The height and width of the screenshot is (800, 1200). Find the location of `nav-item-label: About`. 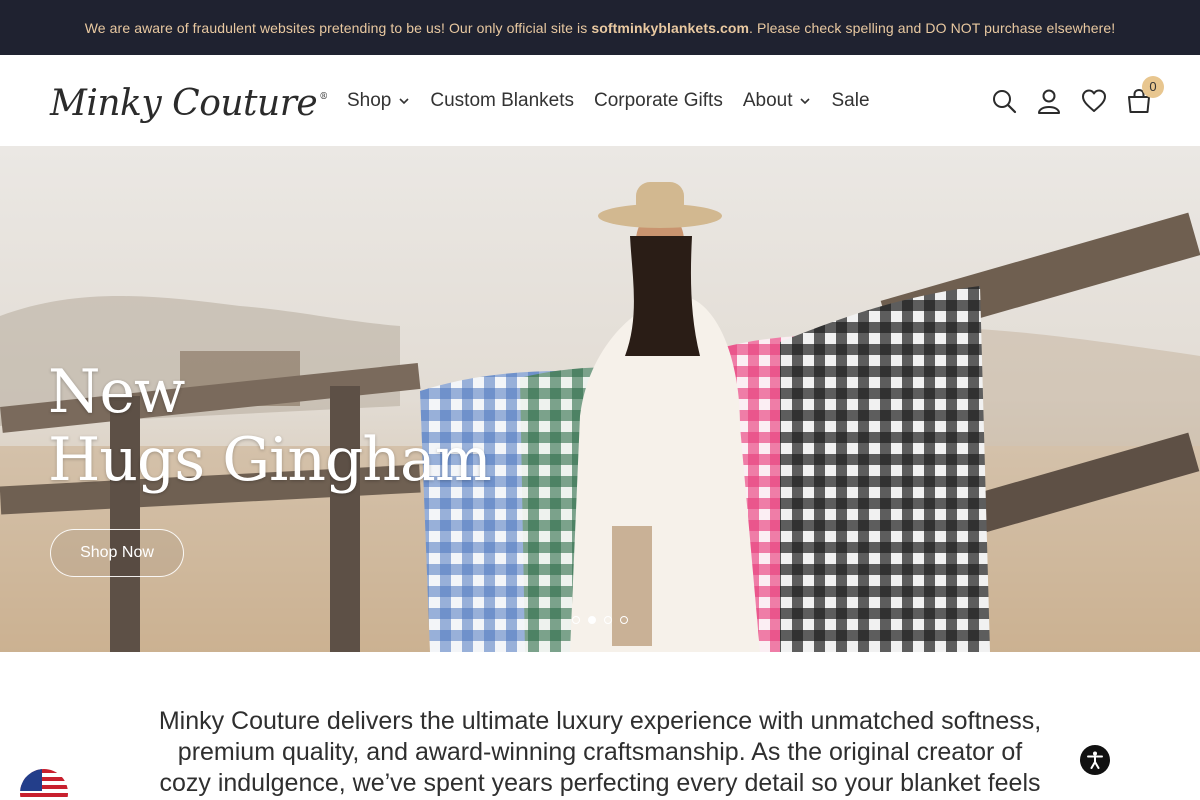

nav-item-label: About is located at coordinates (767, 100).